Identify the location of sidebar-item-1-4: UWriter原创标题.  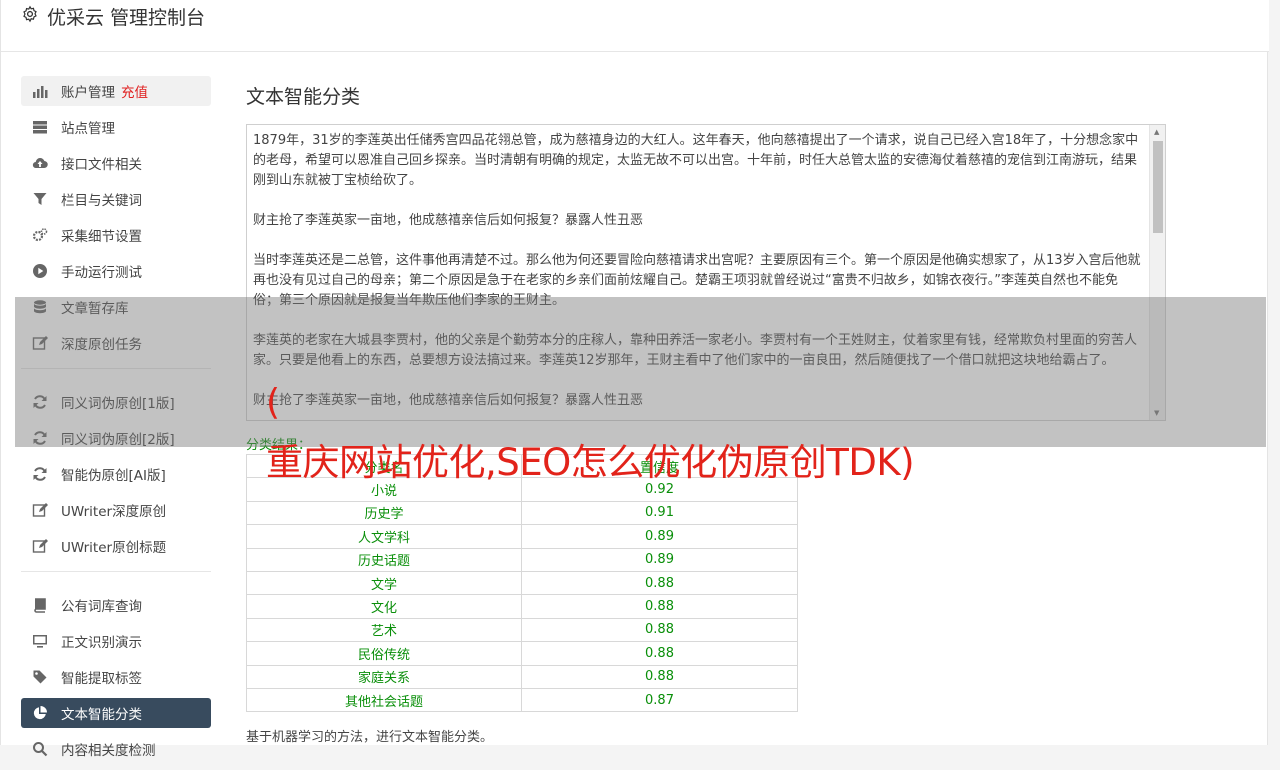
(116, 546).